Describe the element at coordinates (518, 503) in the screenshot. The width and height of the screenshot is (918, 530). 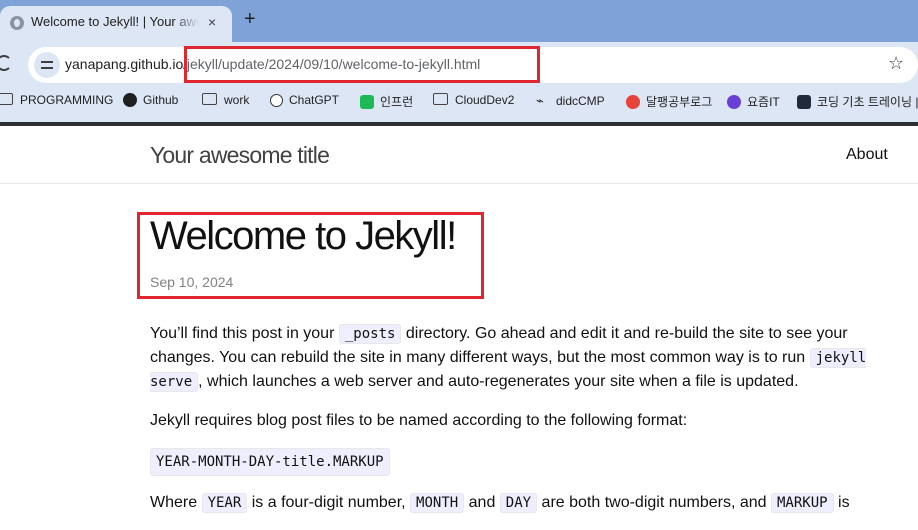
I see `inline-code: DAY` at that location.